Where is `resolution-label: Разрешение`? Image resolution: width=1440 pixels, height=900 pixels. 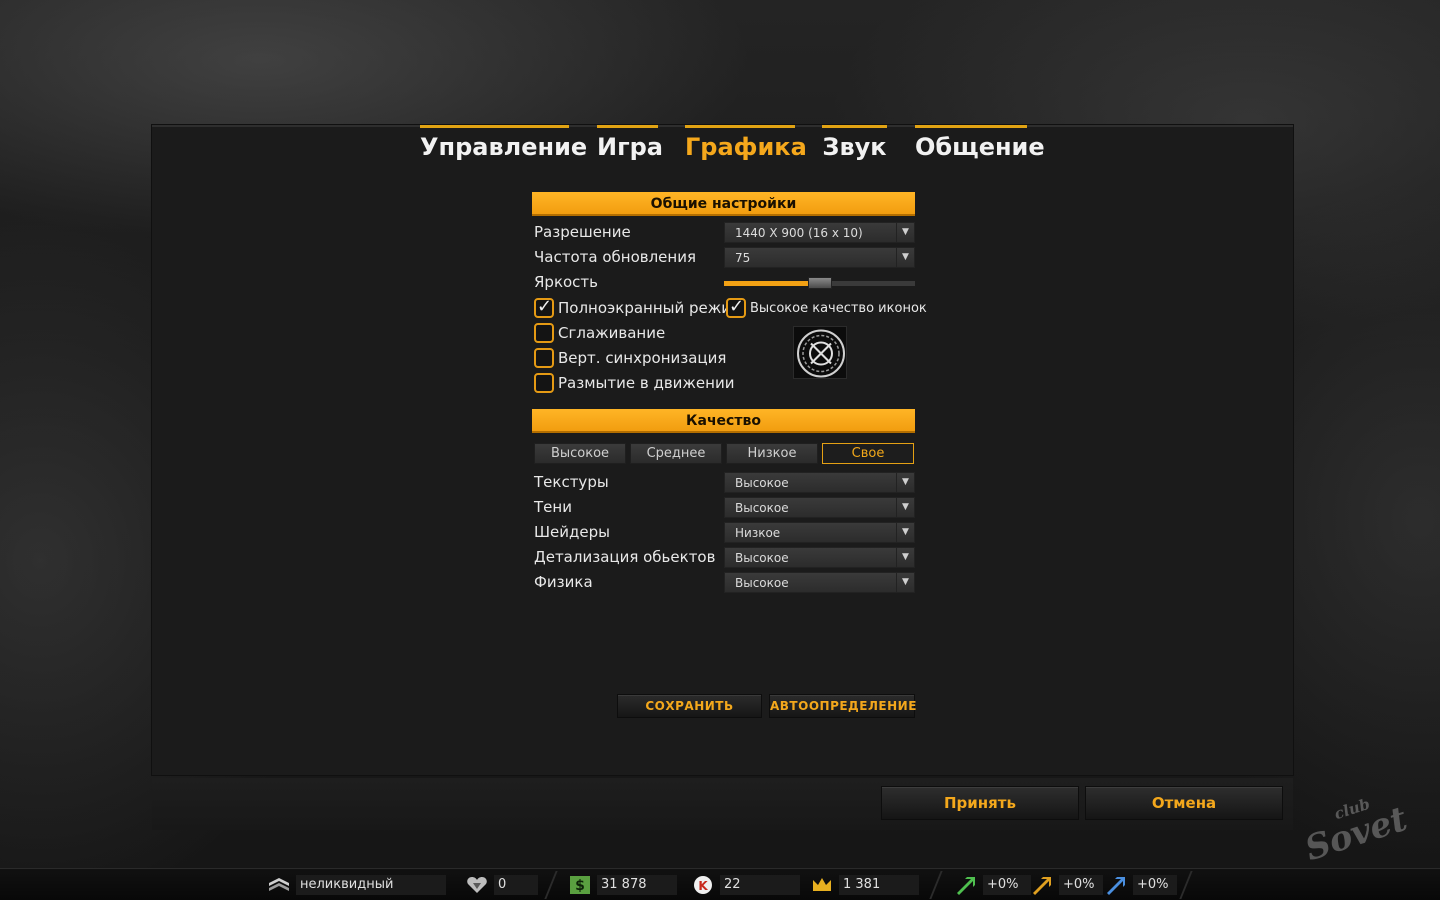 resolution-label: Разрешение is located at coordinates (582, 232).